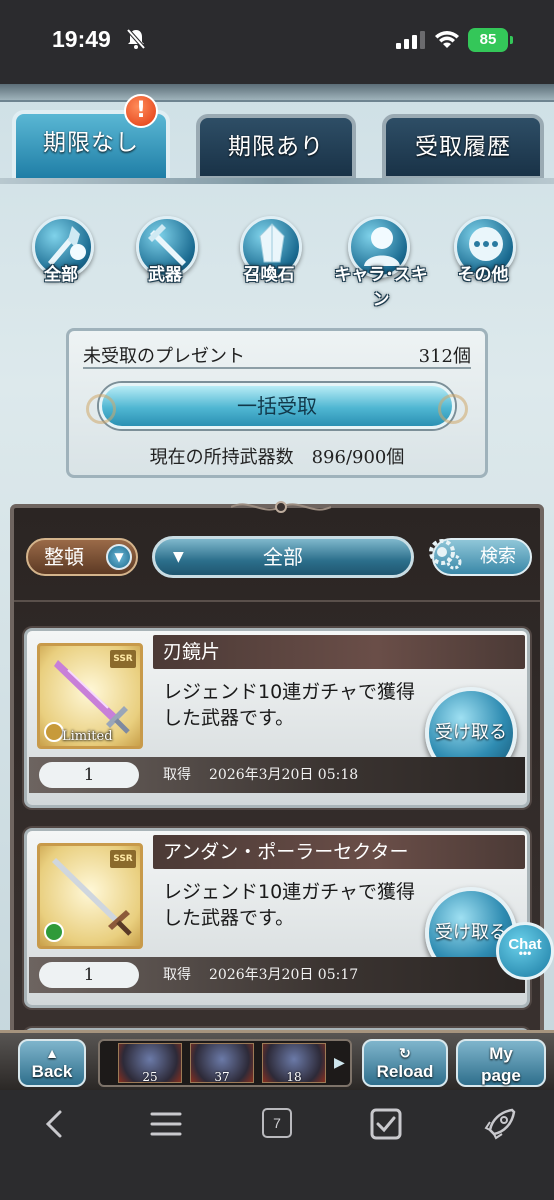  What do you see at coordinates (178, 557) in the screenshot?
I see `dropdown-triangle-icon: ▼` at bounding box center [178, 557].